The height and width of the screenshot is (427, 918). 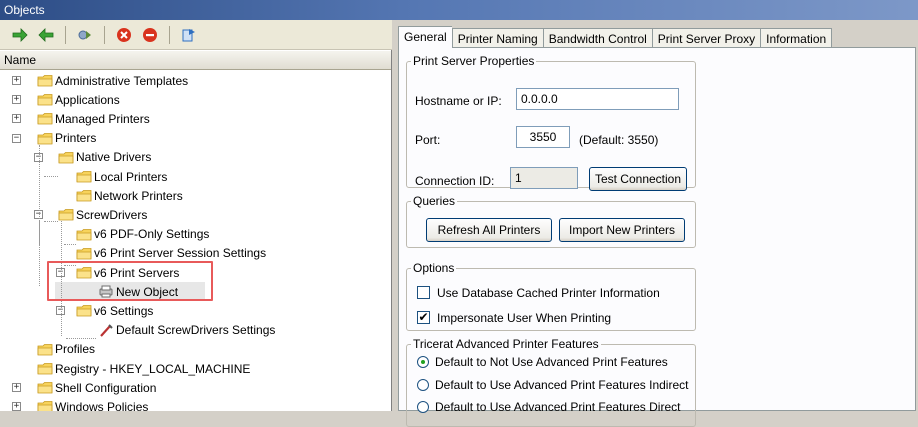 I want to click on impersonate-user-checkbox: ✔, so click(x=423, y=317).